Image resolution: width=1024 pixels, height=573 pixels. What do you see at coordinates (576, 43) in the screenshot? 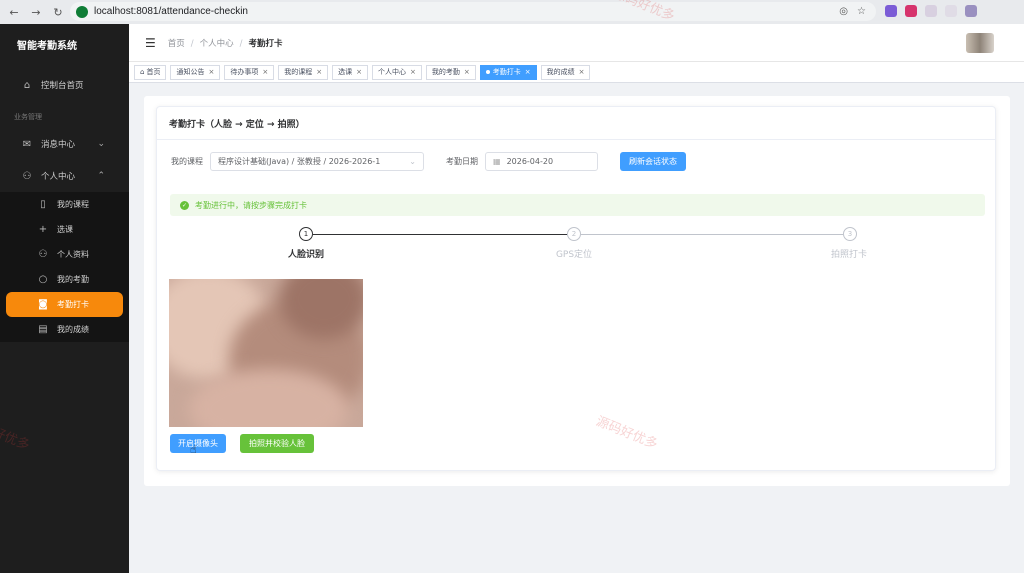
I see `top-header: ☰ 首页 / 个人中心 / 考勤打卡` at bounding box center [576, 43].